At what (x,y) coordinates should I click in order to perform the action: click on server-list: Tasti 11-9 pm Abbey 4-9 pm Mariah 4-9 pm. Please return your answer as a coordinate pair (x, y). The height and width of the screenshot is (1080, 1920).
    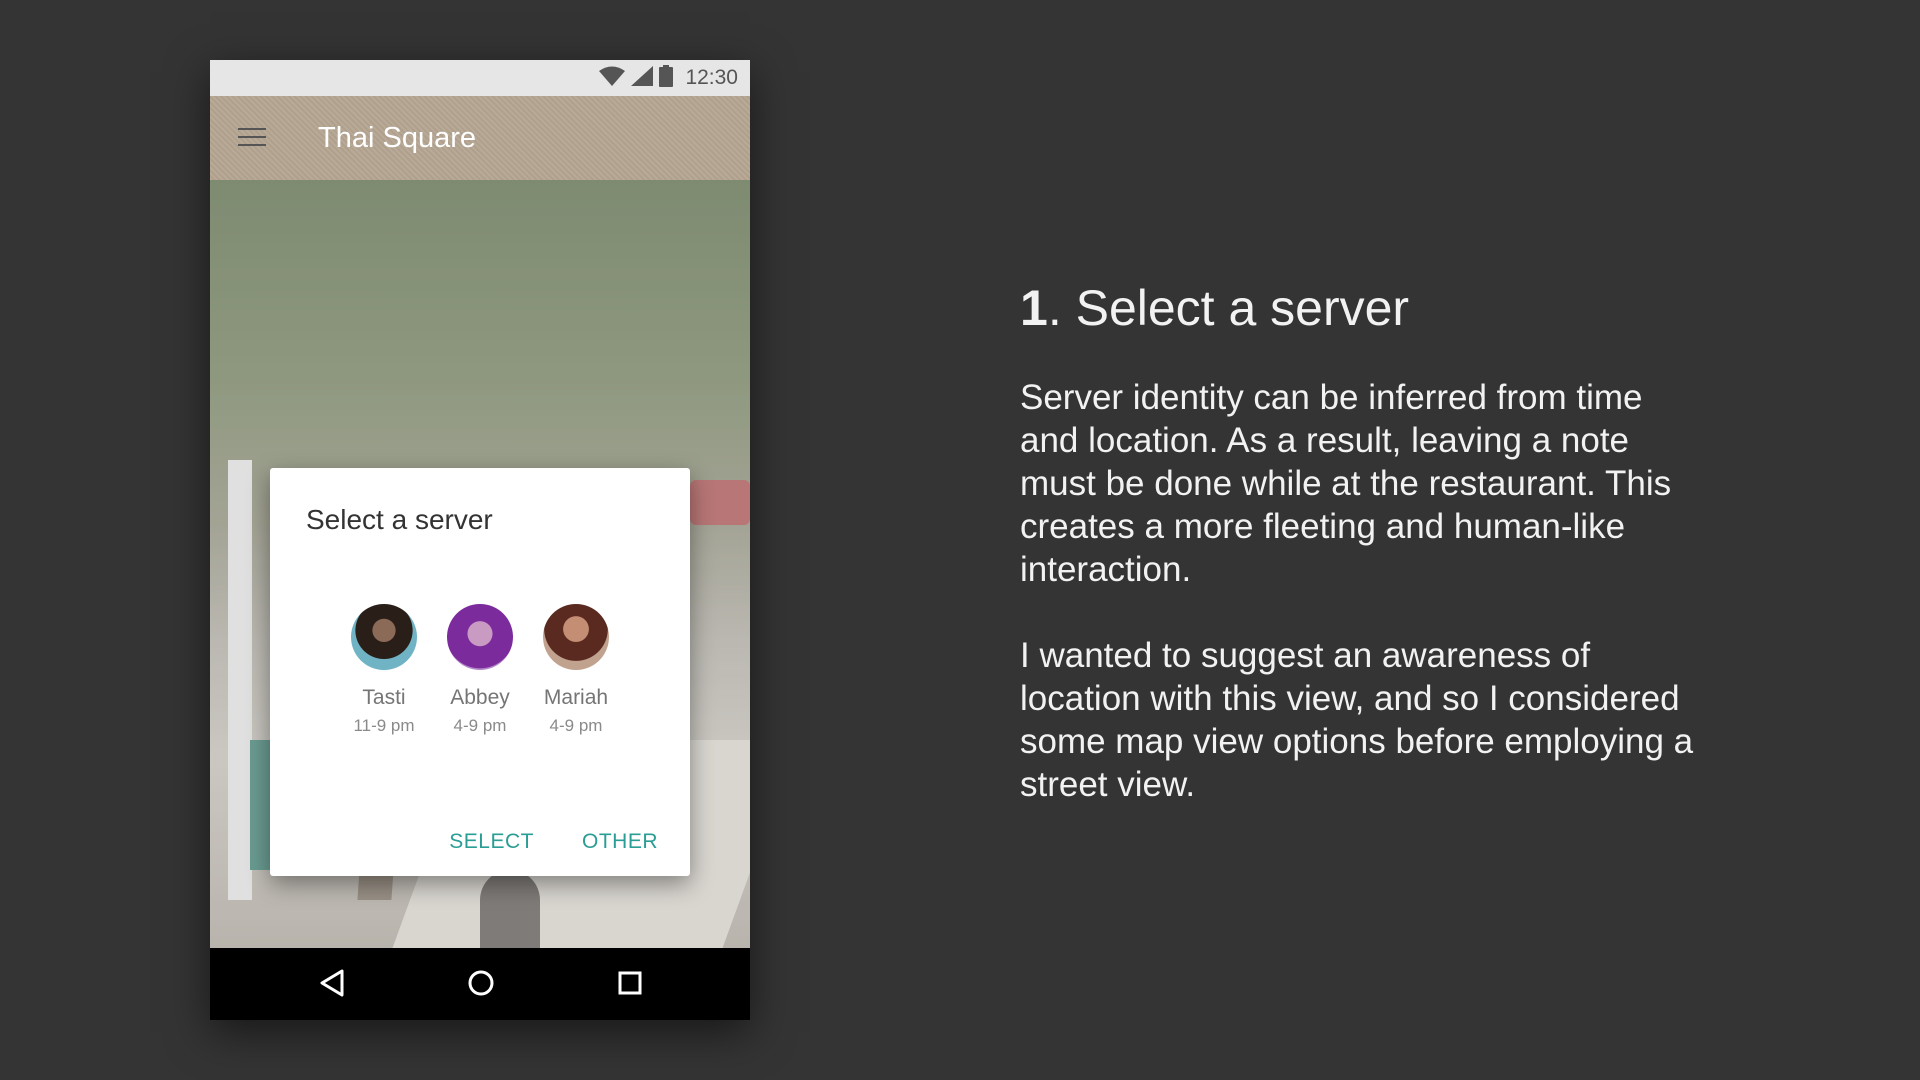
    Looking at the image, I should click on (480, 670).